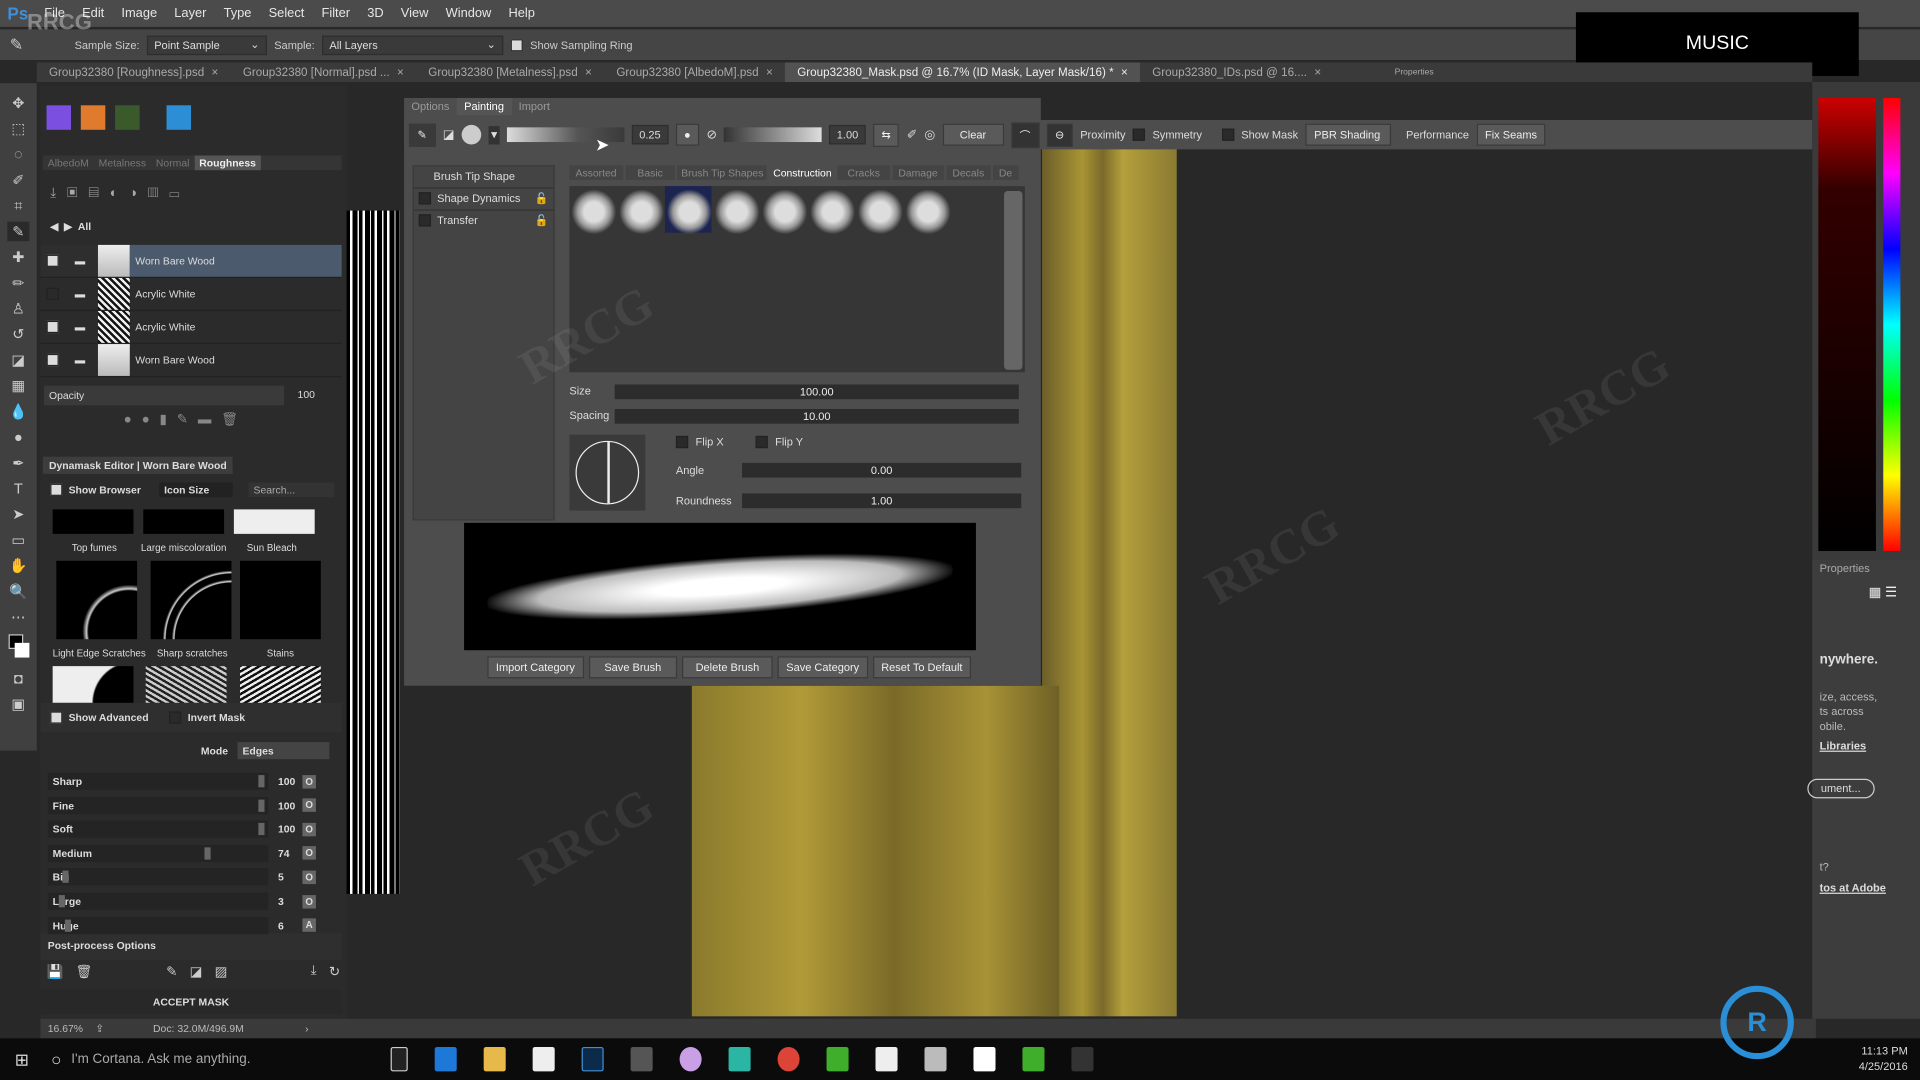  Describe the element at coordinates (18, 180) in the screenshot. I see `quick-select-icon: ✐` at that location.